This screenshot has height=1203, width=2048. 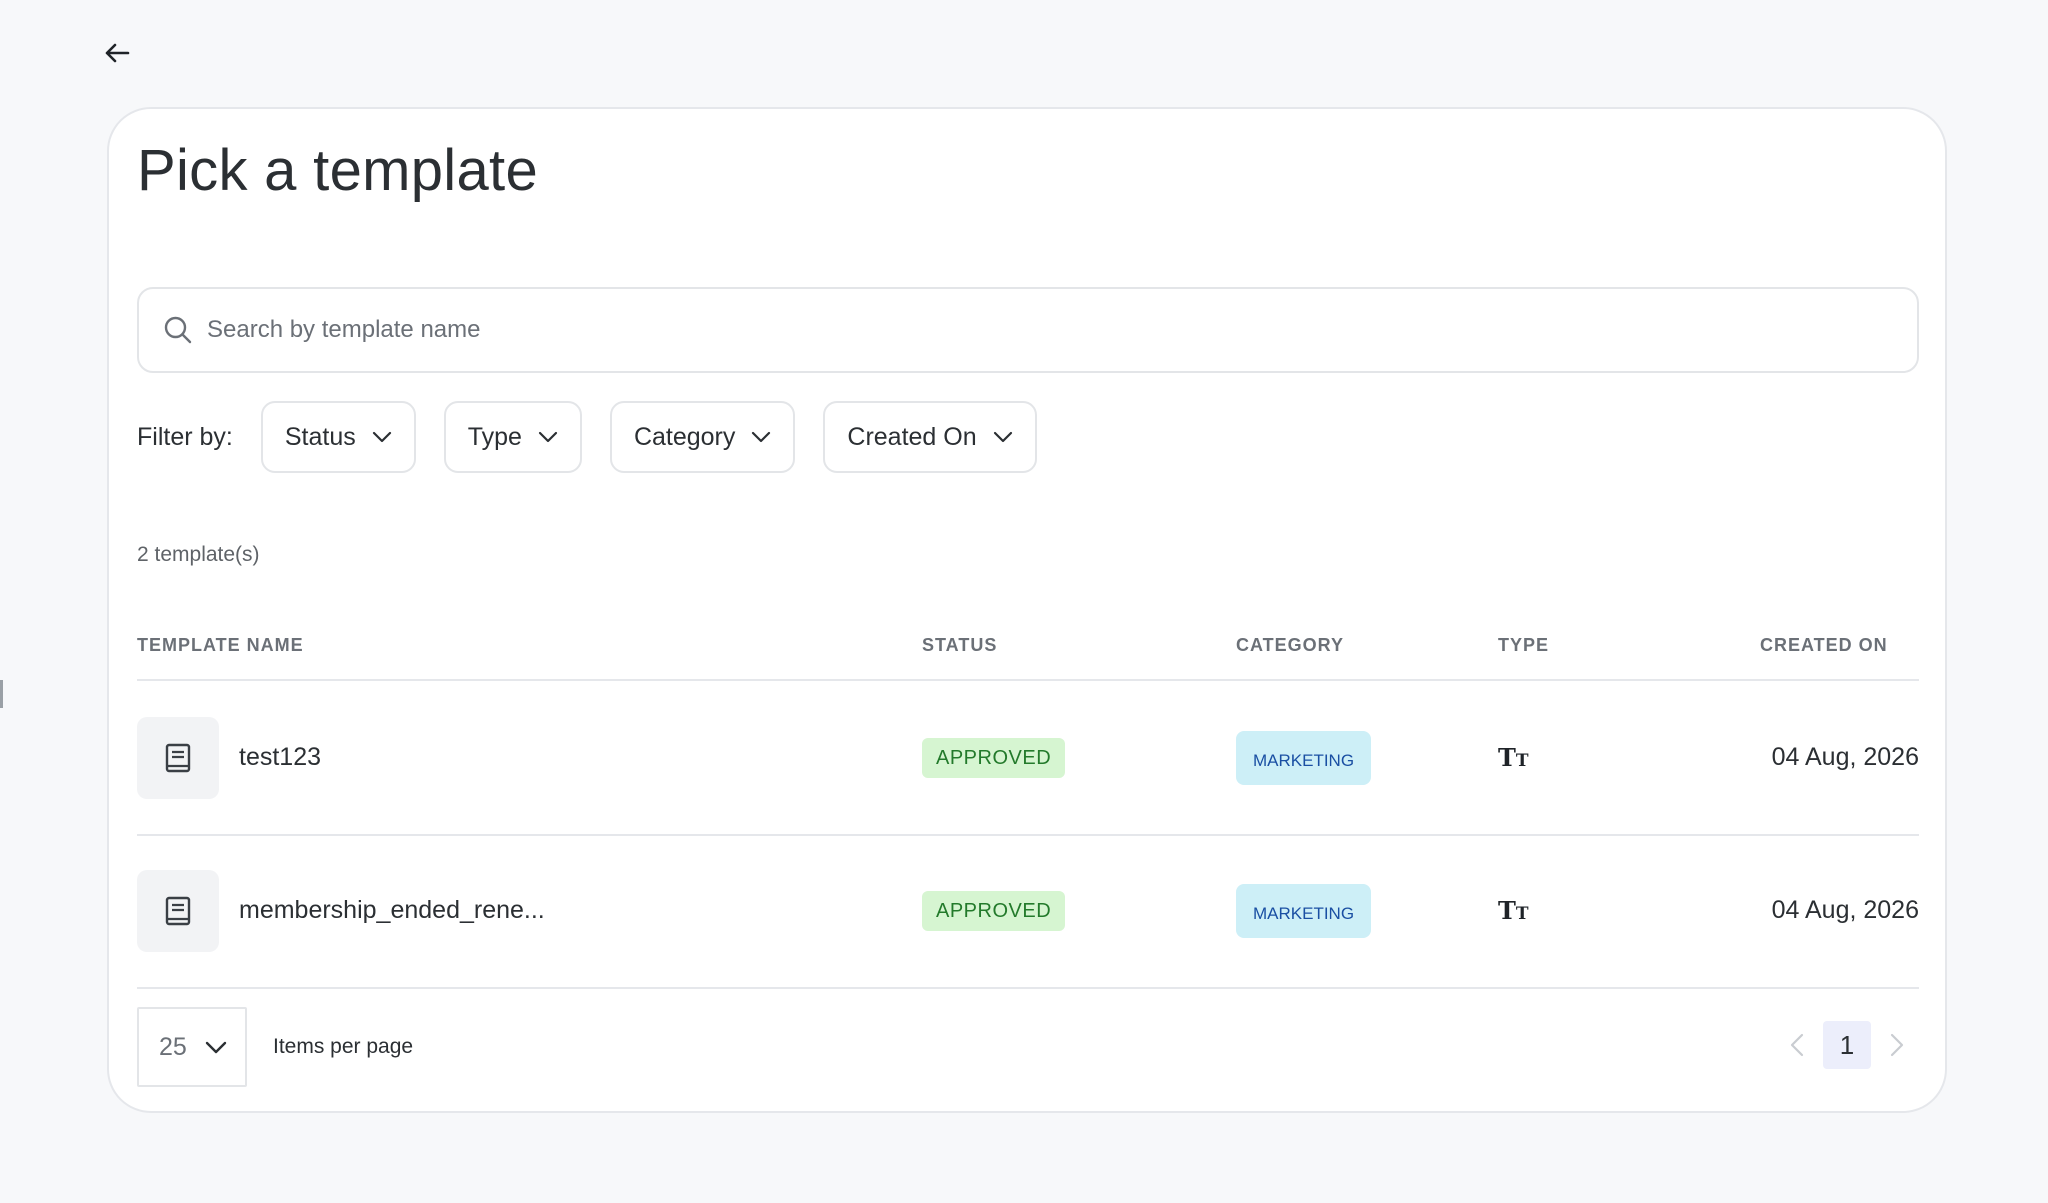 What do you see at coordinates (1, 694) in the screenshot?
I see `edge-handle` at bounding box center [1, 694].